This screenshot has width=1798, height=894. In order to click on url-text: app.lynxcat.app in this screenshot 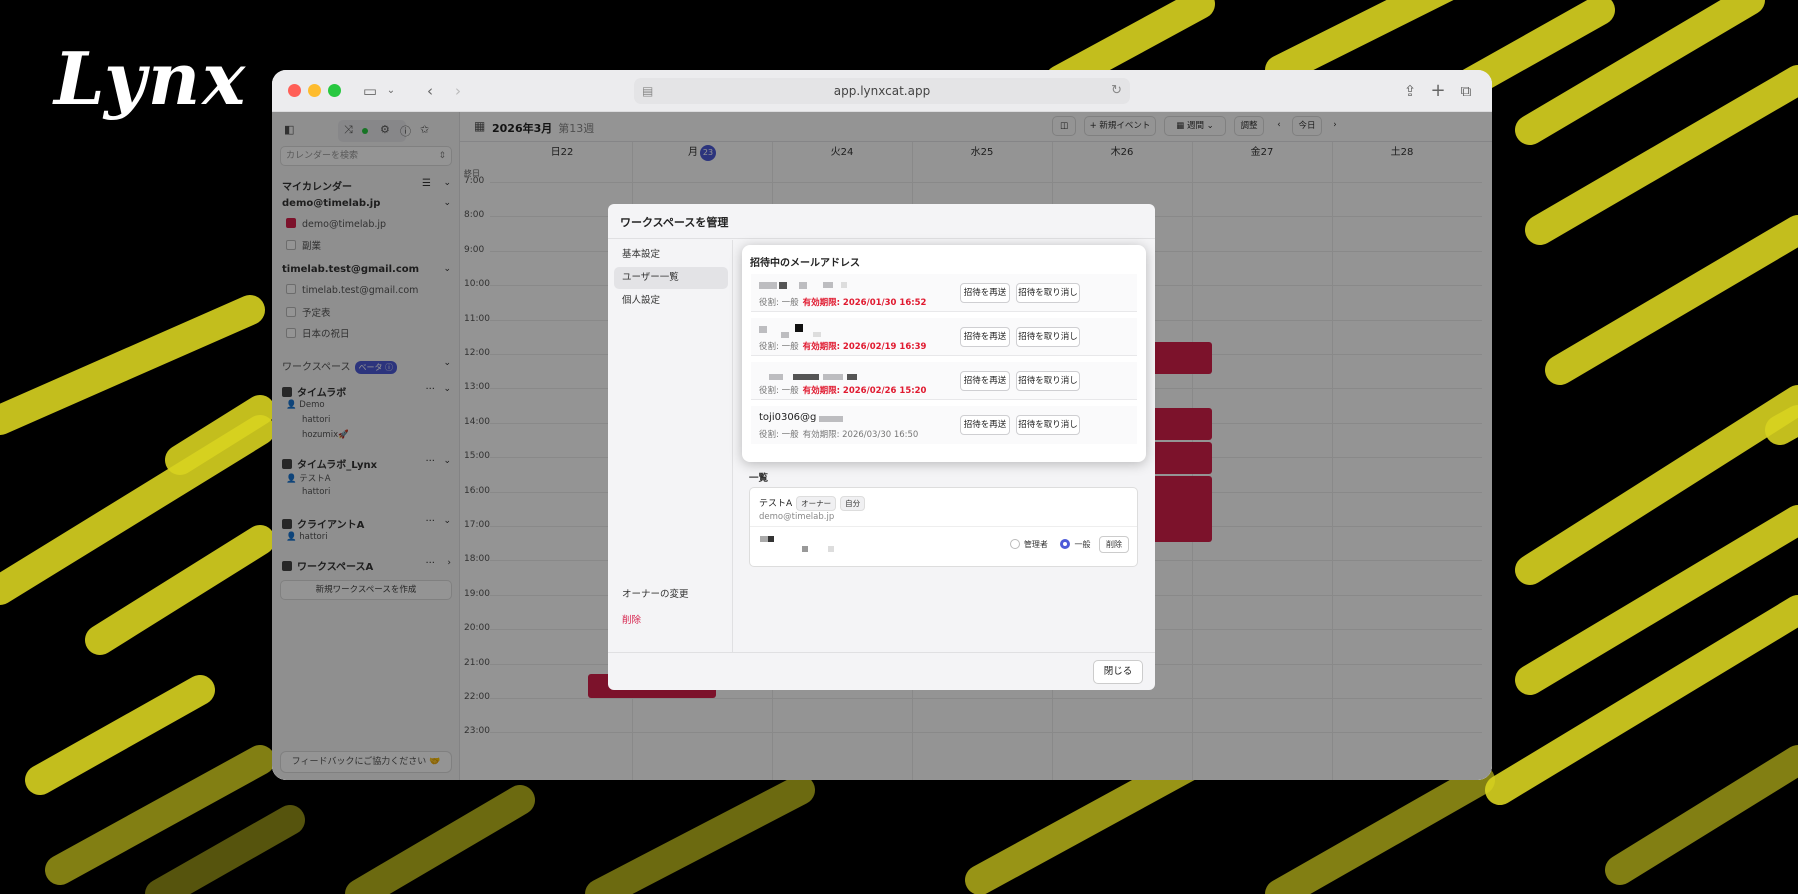, I will do `click(882, 91)`.